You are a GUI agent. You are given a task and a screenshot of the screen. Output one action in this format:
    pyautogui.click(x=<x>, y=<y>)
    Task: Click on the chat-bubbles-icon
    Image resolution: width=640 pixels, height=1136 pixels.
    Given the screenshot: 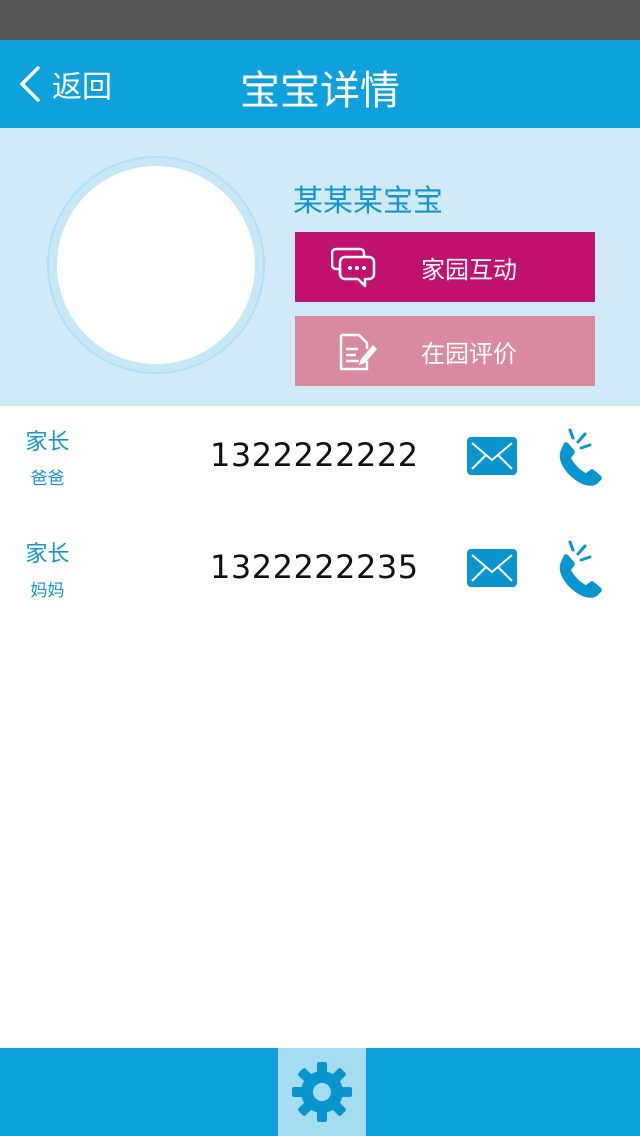 What is the action you would take?
    pyautogui.click(x=353, y=267)
    